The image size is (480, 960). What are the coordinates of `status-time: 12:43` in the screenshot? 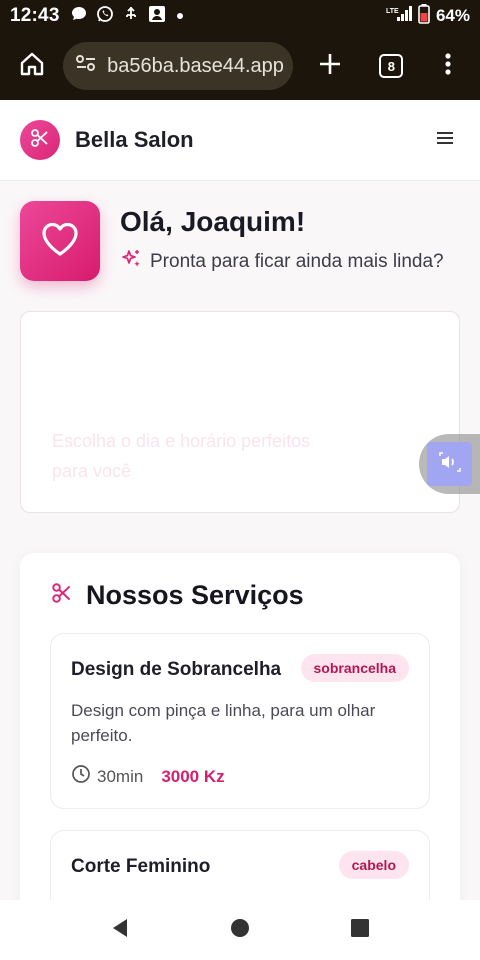 It's located at (35, 15).